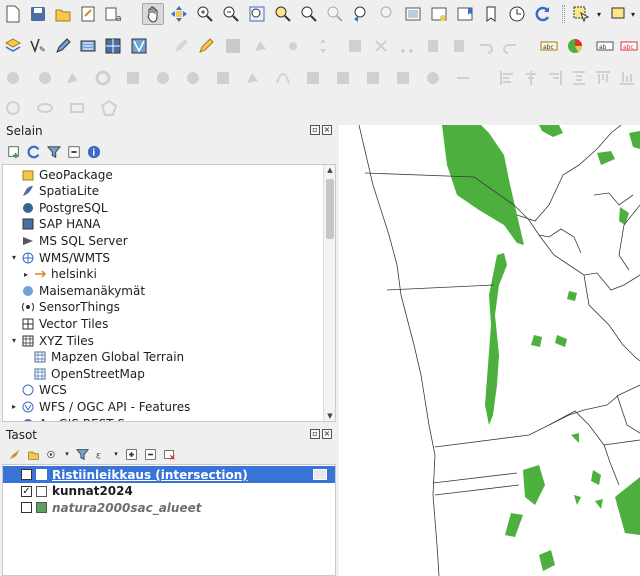  Describe the element at coordinates (26, 507) in the screenshot. I see `layer-visibility-checkbox` at that location.